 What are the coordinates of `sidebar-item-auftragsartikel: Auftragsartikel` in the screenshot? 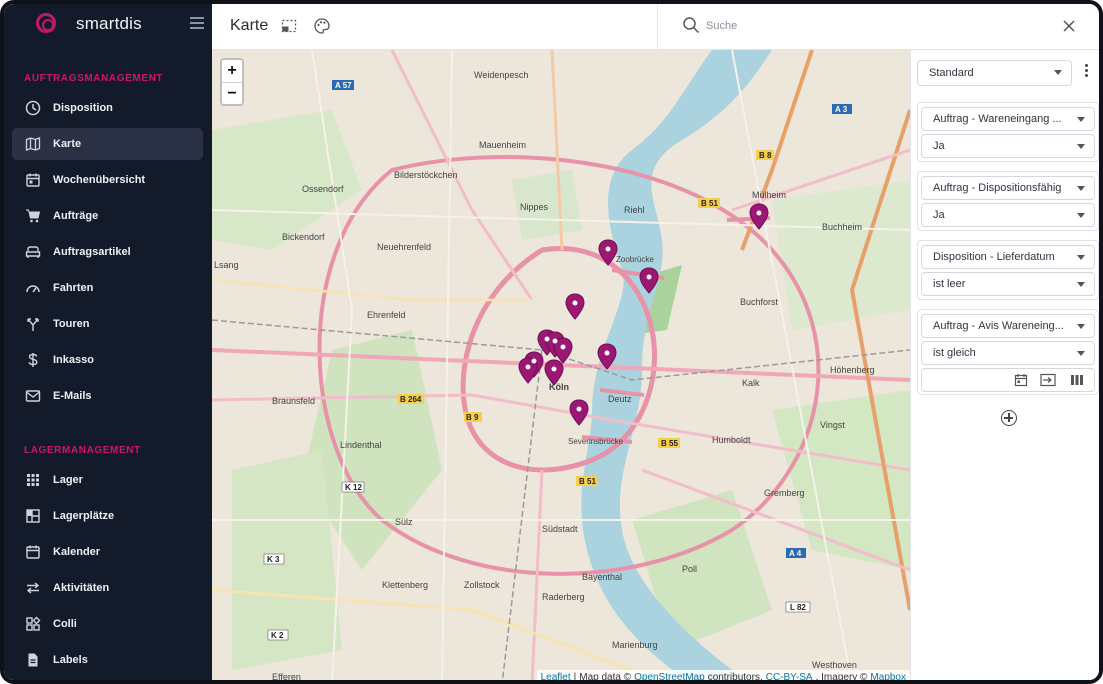 It's located at (107, 252).